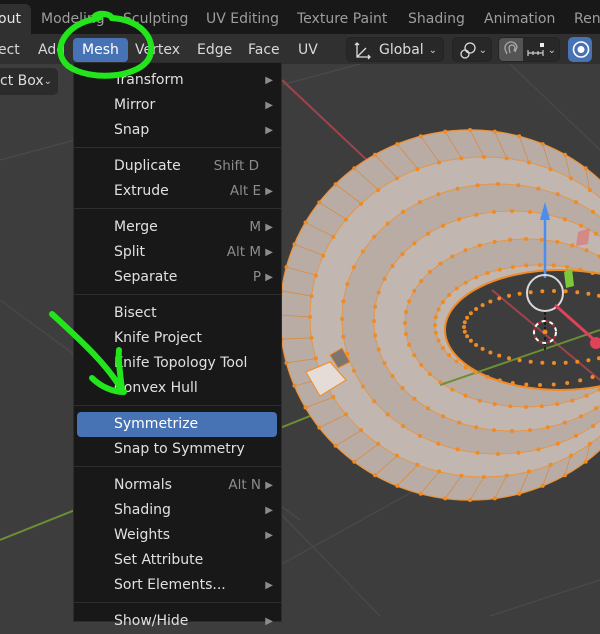 Image resolution: width=600 pixels, height=634 pixels. Describe the element at coordinates (158, 338) in the screenshot. I see `menu-item-label: Knife Project` at that location.